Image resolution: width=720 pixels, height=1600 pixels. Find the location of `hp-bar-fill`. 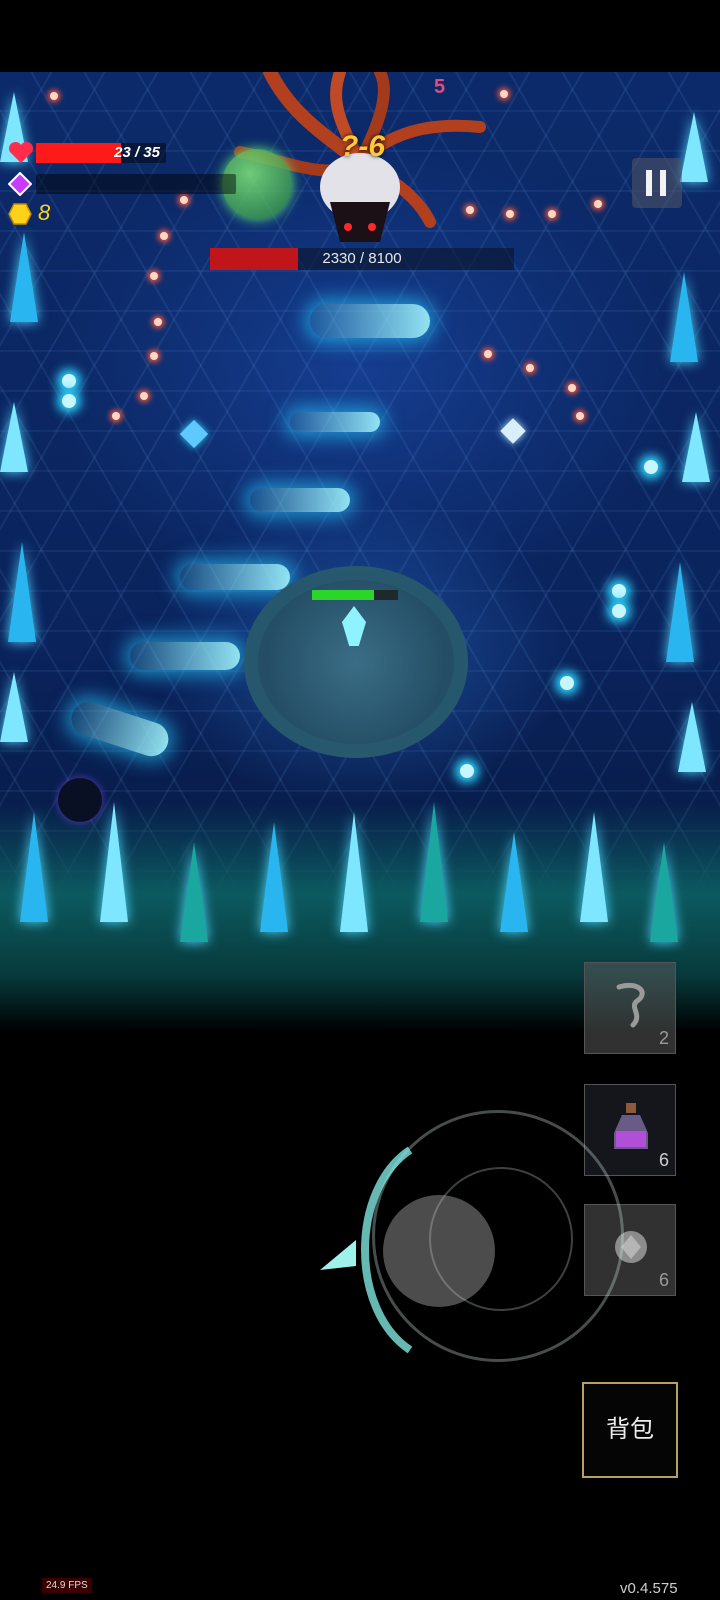

hp-bar-fill is located at coordinates (79, 153).